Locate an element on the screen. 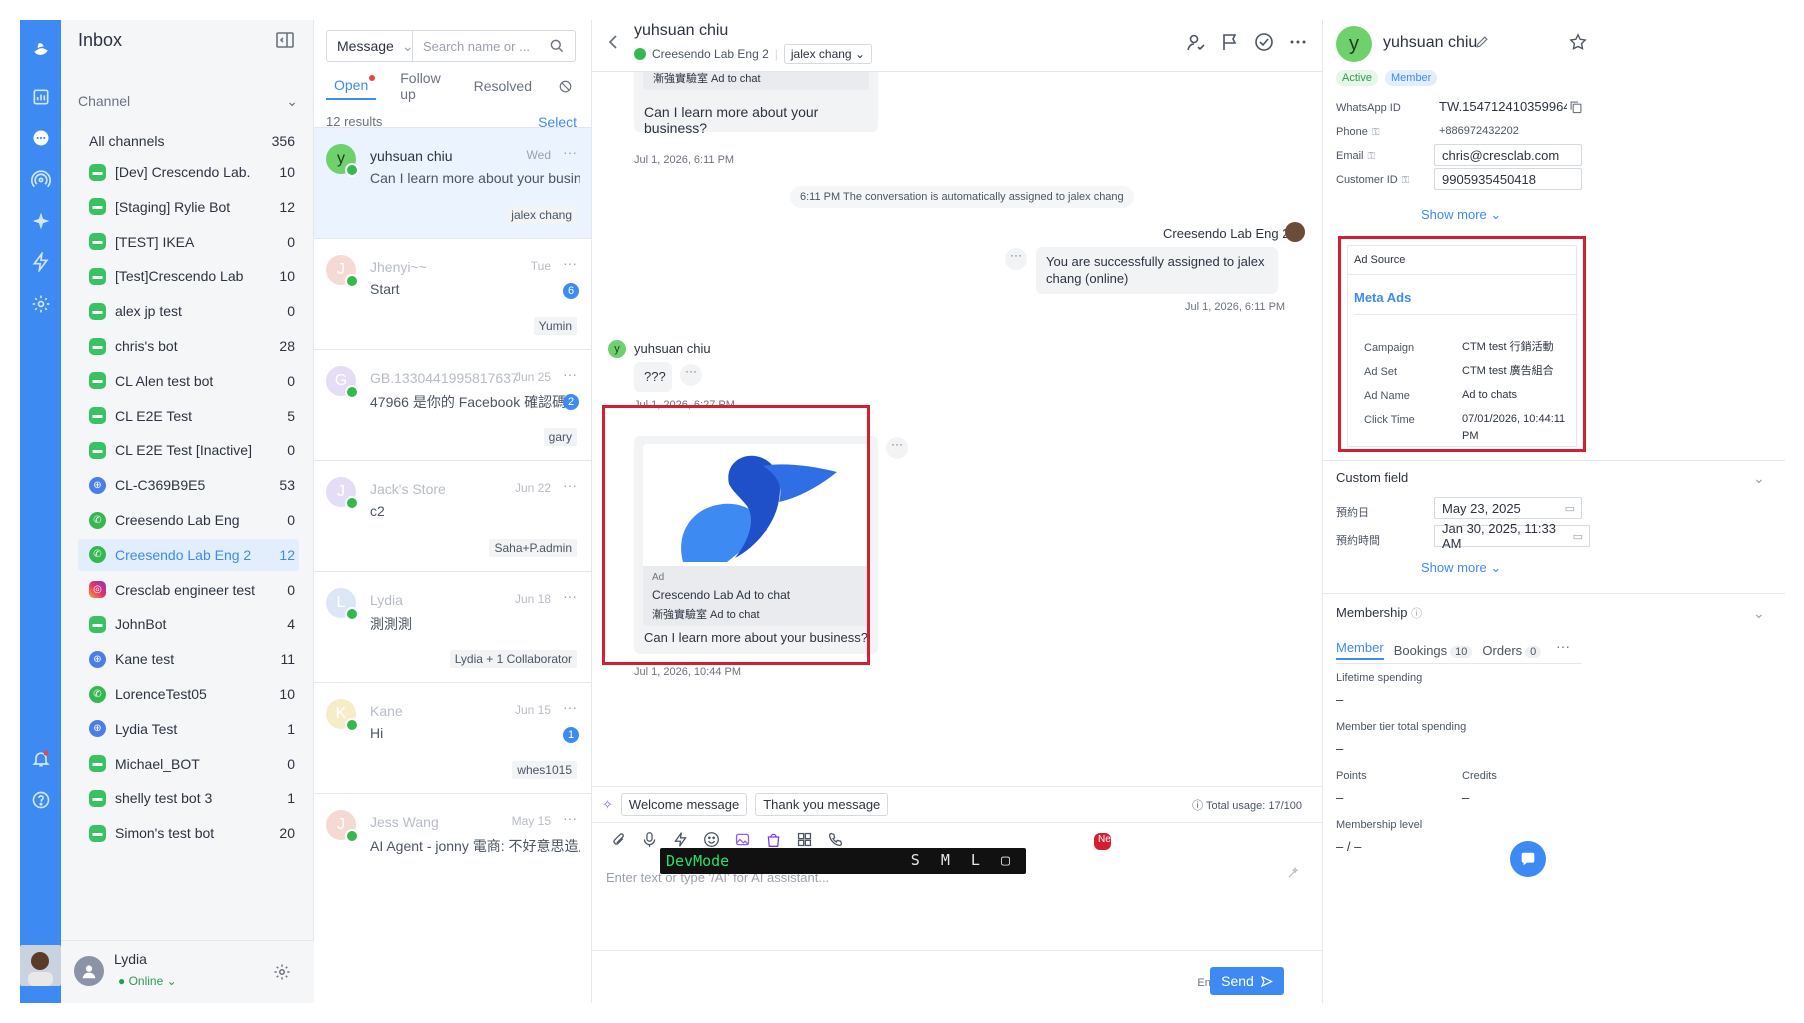 The height and width of the screenshot is (1023, 1804). automation-bolt-icon is located at coordinates (40, 261).